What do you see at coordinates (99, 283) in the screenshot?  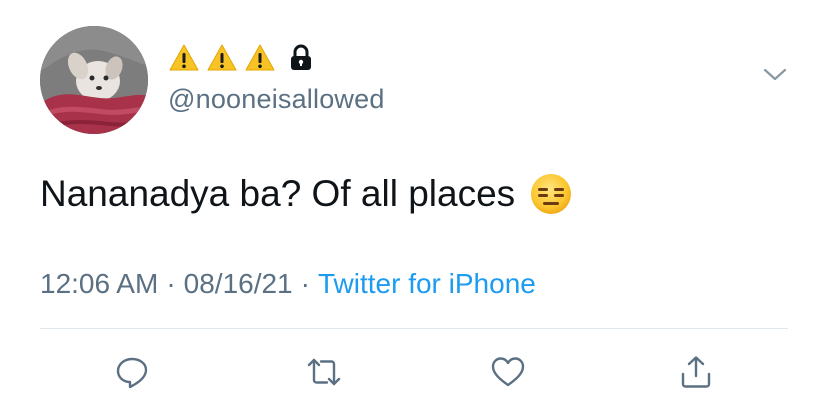 I see `tweet-time: 12:06 AM` at bounding box center [99, 283].